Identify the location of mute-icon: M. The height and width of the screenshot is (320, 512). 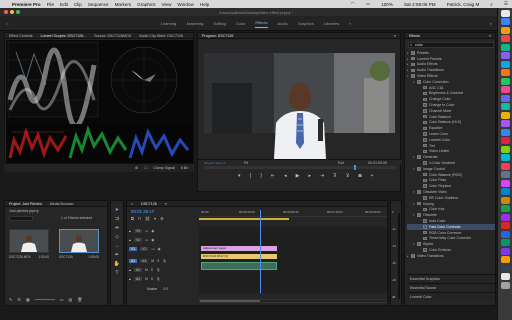
(146, 270).